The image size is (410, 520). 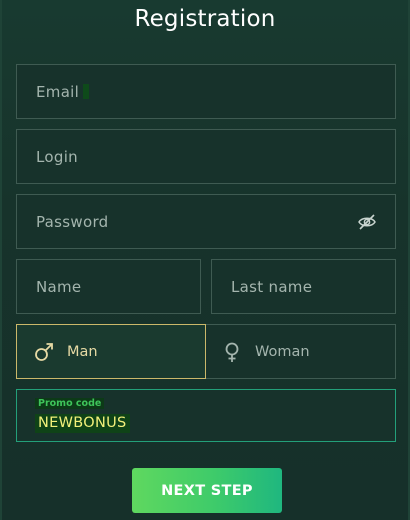 I want to click on gender-option-man: Man, so click(x=111, y=351).